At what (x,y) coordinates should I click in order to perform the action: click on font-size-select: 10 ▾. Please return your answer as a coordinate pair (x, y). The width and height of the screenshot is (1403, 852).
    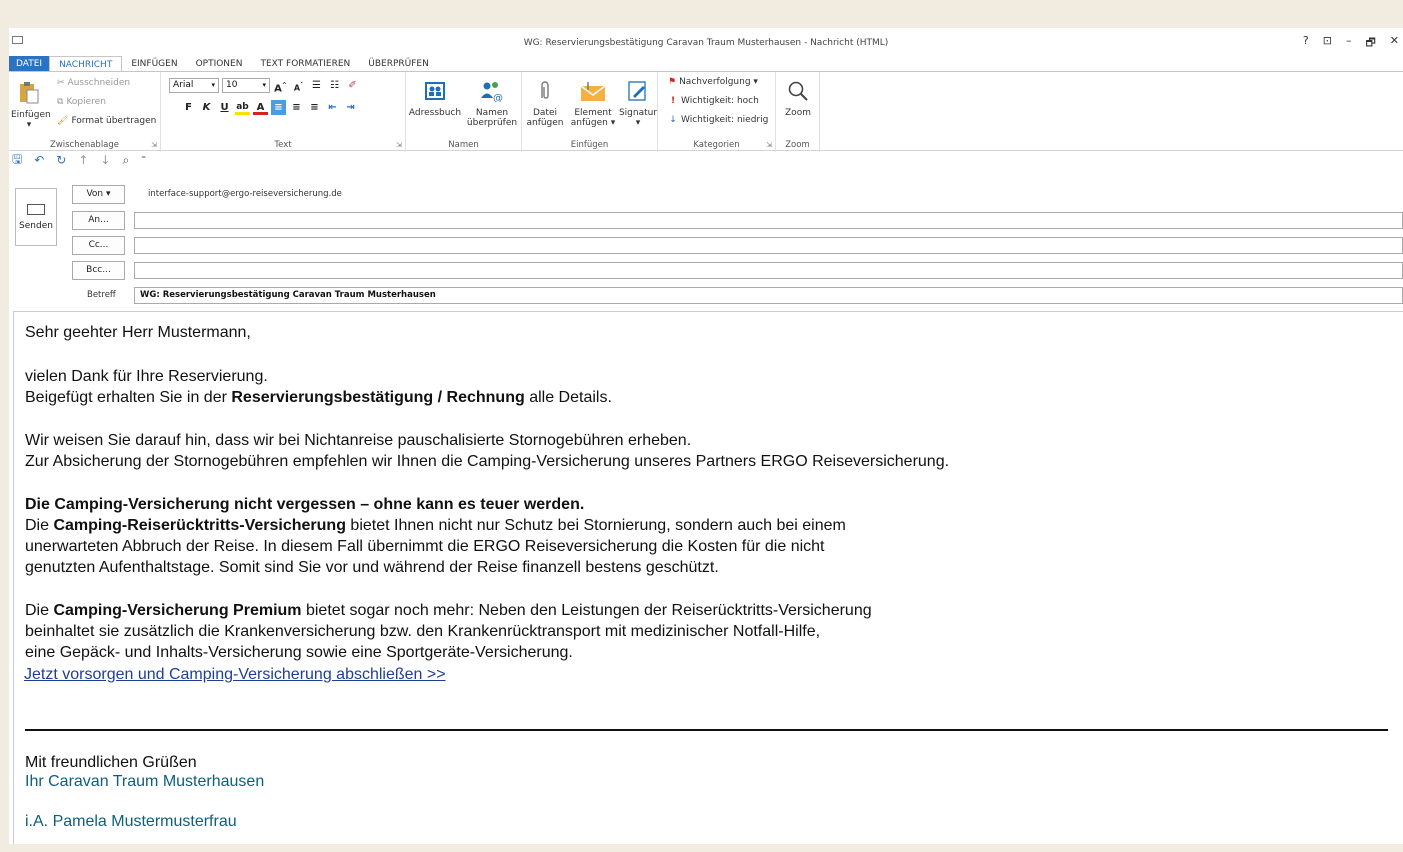
    Looking at the image, I should click on (246, 85).